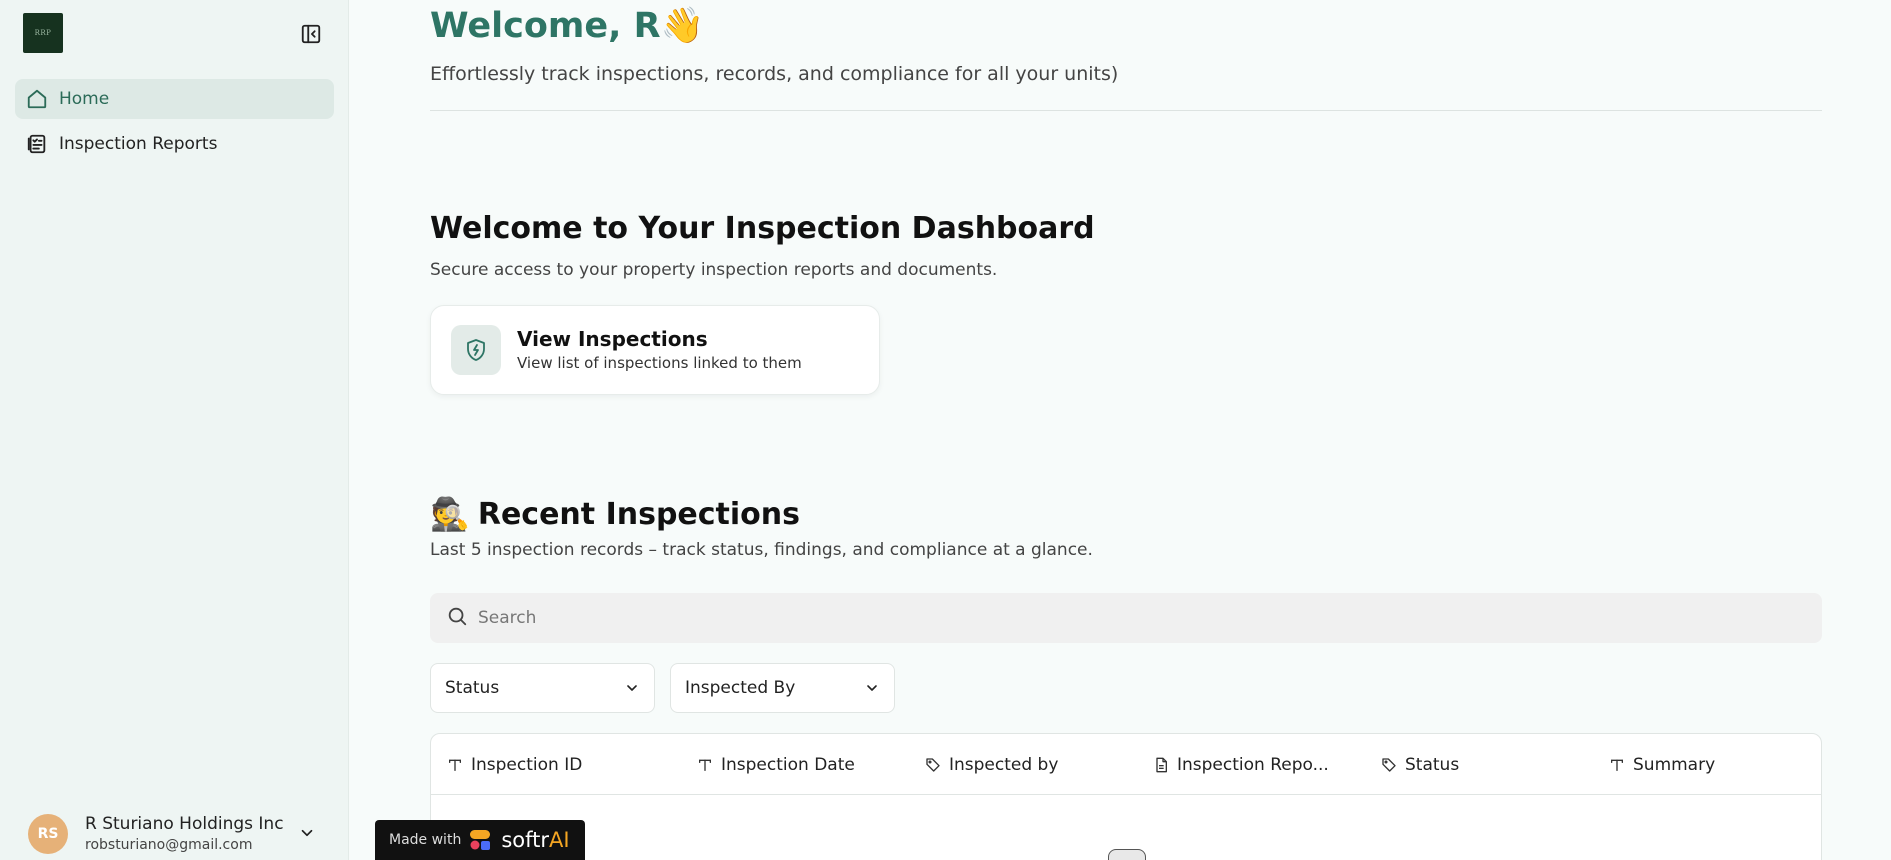  I want to click on column-header-summary: Summary, so click(1662, 764).